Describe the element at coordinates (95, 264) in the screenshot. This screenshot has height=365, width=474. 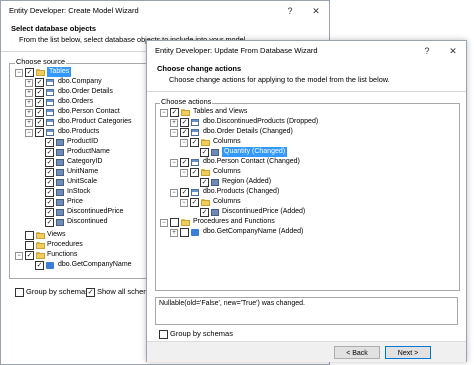
I see `tree-label: dbo.GetCompanyName` at that location.